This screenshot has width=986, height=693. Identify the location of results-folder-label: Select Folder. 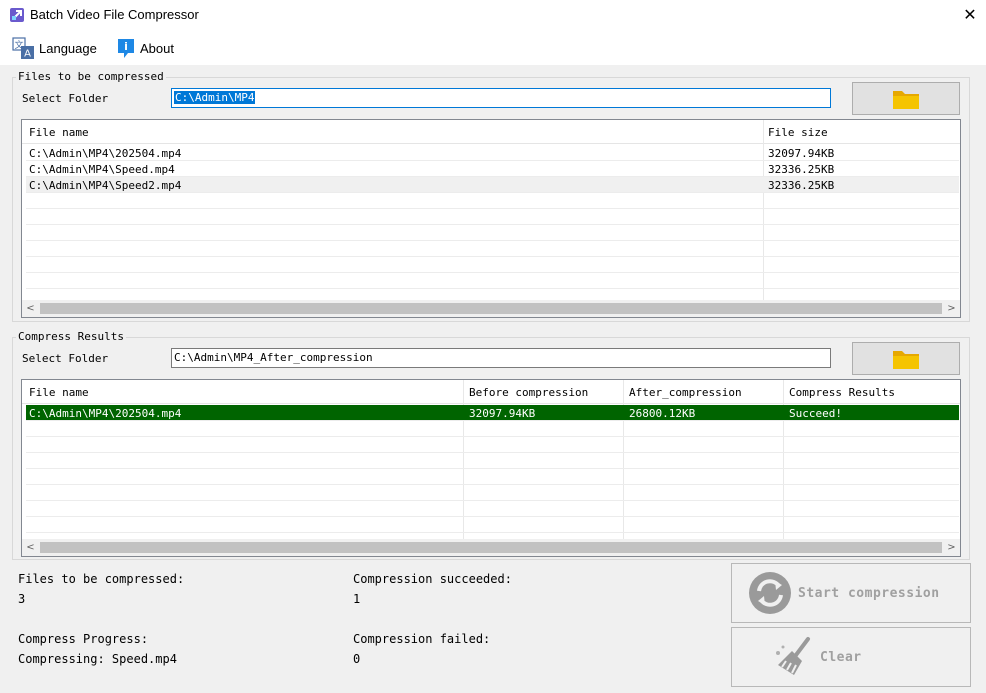
(65, 358).